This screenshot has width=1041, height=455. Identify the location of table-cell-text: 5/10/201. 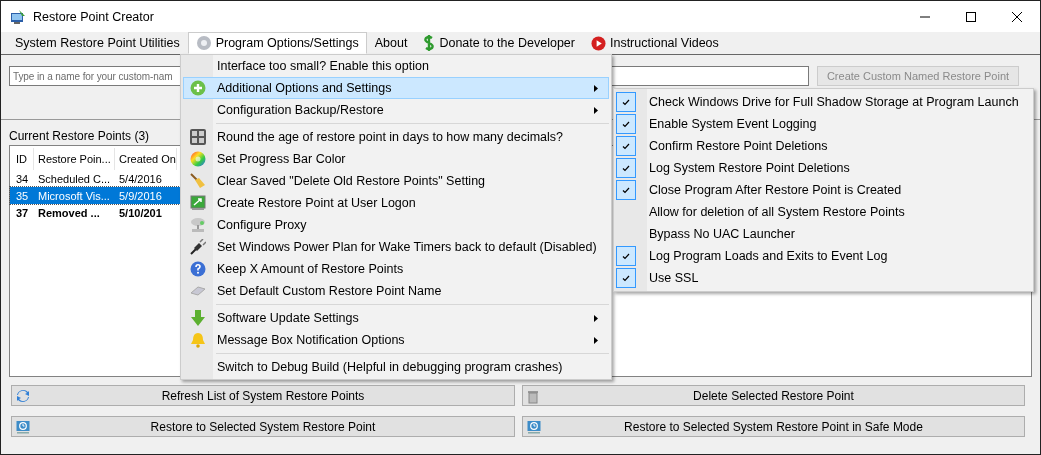
(140, 212).